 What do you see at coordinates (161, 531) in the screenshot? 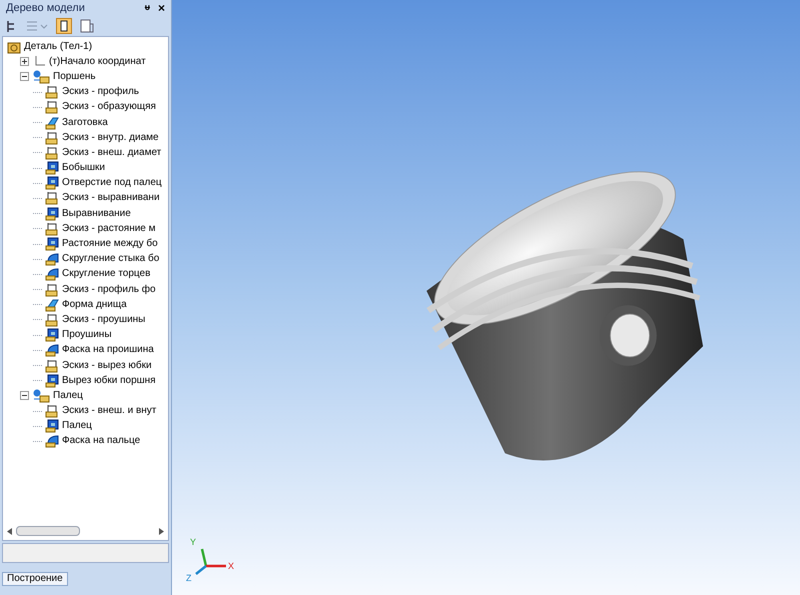
I see `scroll-right-icon` at bounding box center [161, 531].